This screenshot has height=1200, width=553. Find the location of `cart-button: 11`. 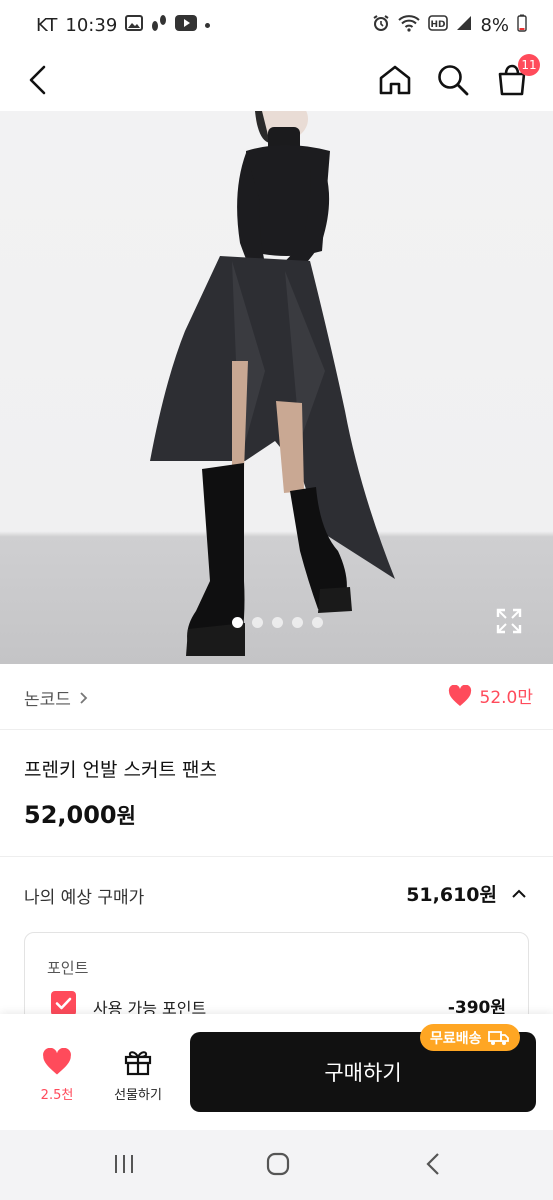

cart-button: 11 is located at coordinates (516, 77).